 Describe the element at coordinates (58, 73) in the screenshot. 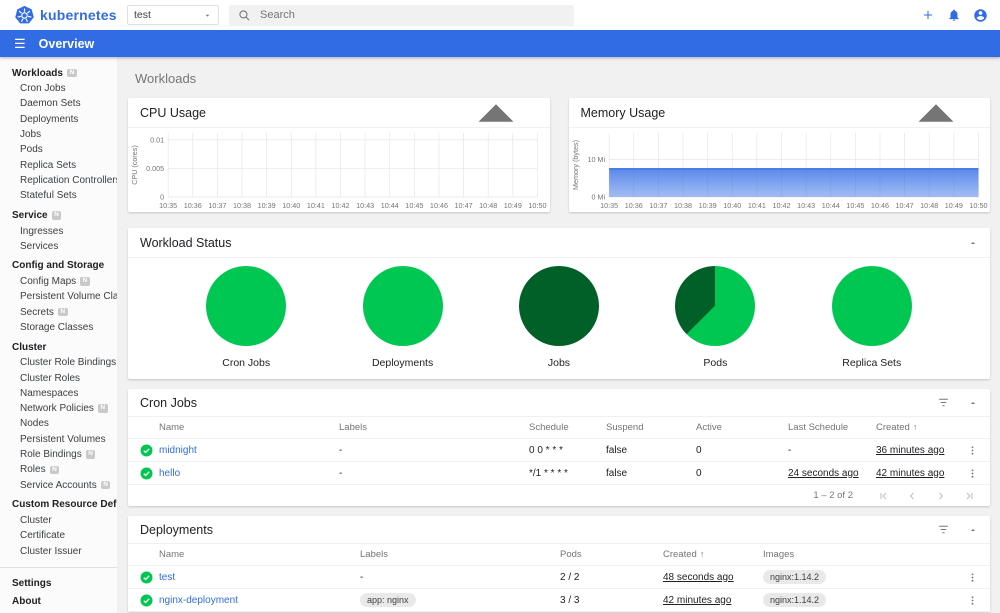

I see `sidebar-section-workloads: Workloads N` at that location.